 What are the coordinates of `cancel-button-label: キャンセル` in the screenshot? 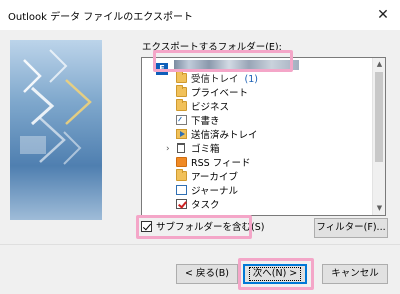 It's located at (355, 273).